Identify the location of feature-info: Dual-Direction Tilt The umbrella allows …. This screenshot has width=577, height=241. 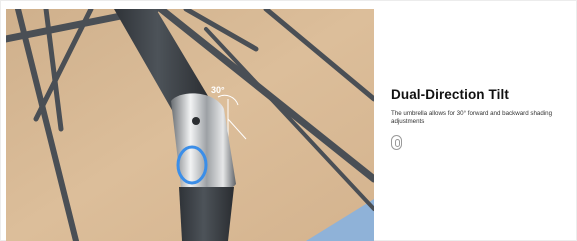
(481, 118).